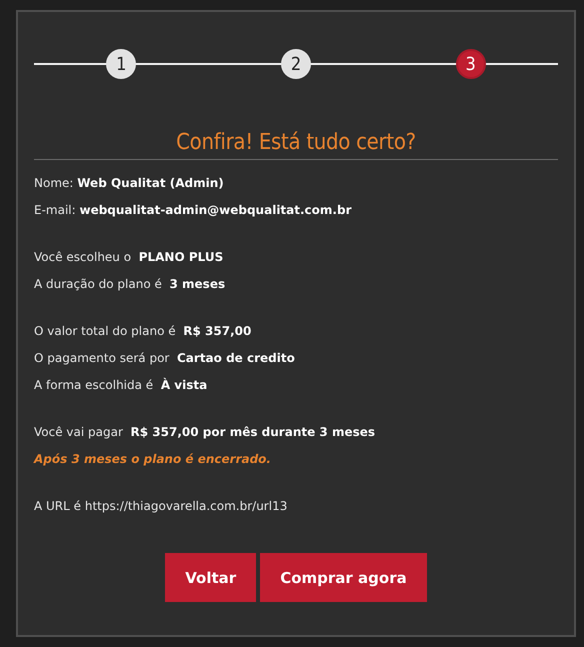  Describe the element at coordinates (153, 459) in the screenshot. I see `notice-text: Após 3 meses o plano é encerrado.` at that location.